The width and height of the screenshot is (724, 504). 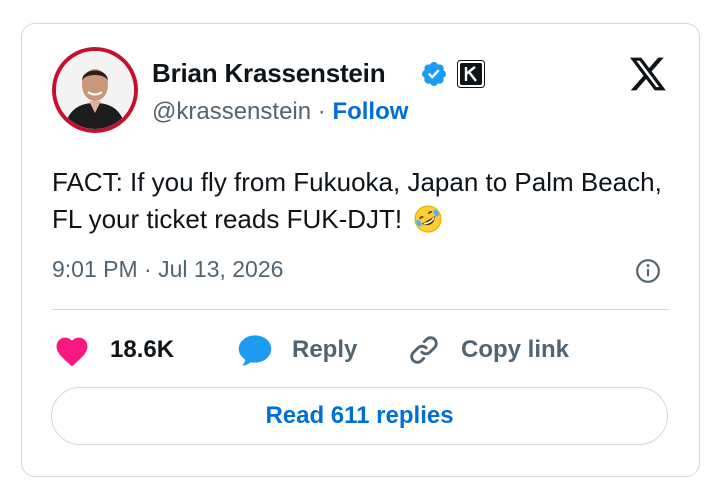 What do you see at coordinates (360, 309) in the screenshot?
I see `divider` at bounding box center [360, 309].